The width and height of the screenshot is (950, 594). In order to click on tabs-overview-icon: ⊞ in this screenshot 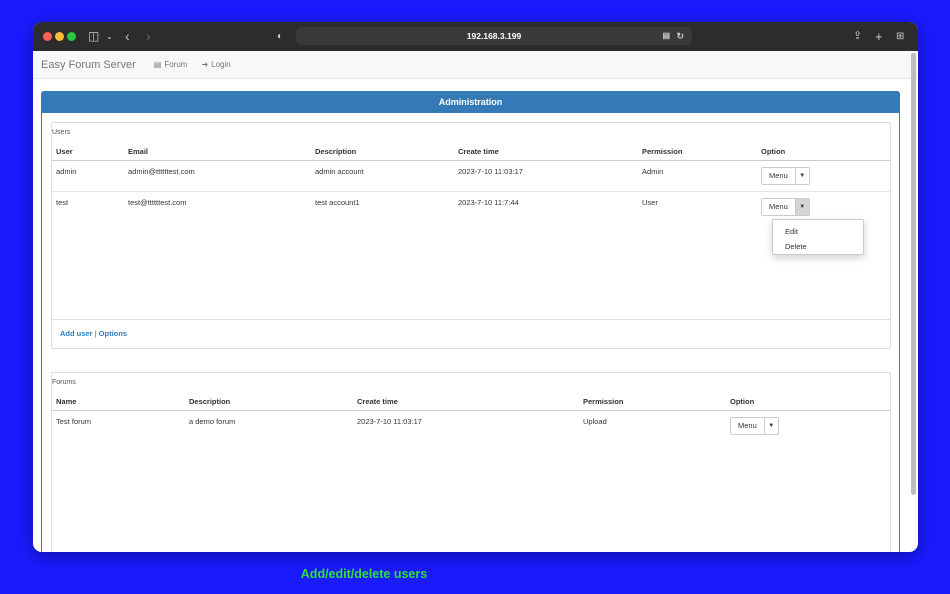, I will do `click(900, 36)`.